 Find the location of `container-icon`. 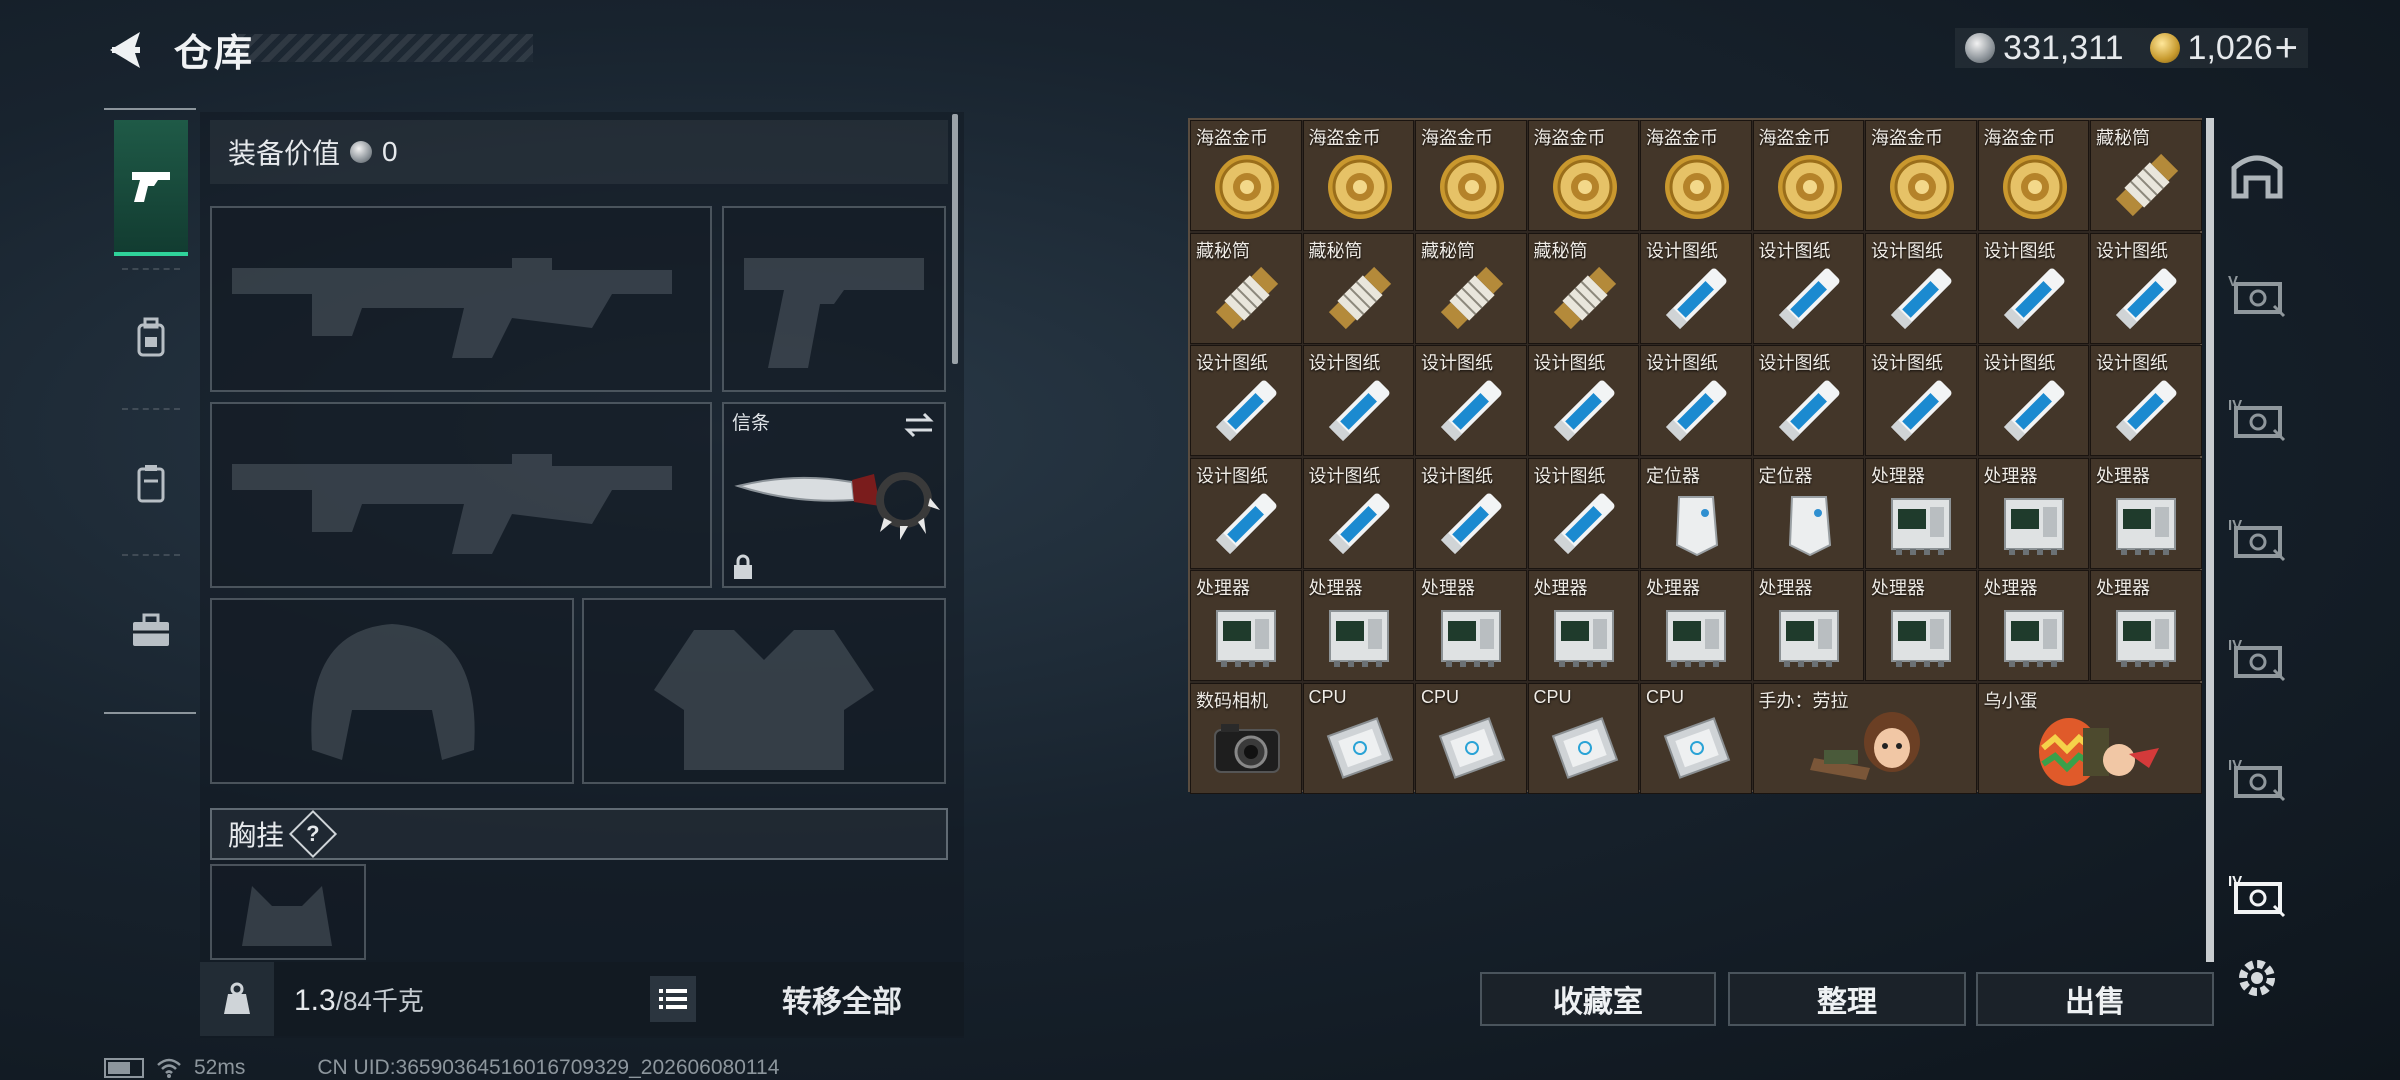

container-icon is located at coordinates (151, 484).